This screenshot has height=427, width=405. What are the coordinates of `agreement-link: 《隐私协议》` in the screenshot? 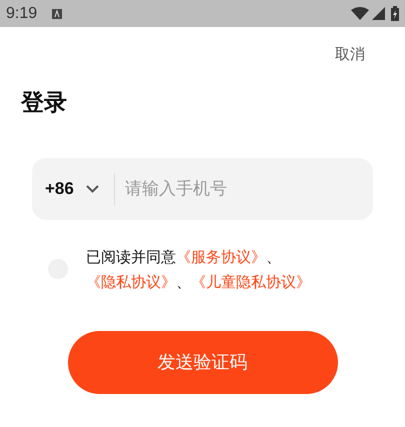 It's located at (131, 282).